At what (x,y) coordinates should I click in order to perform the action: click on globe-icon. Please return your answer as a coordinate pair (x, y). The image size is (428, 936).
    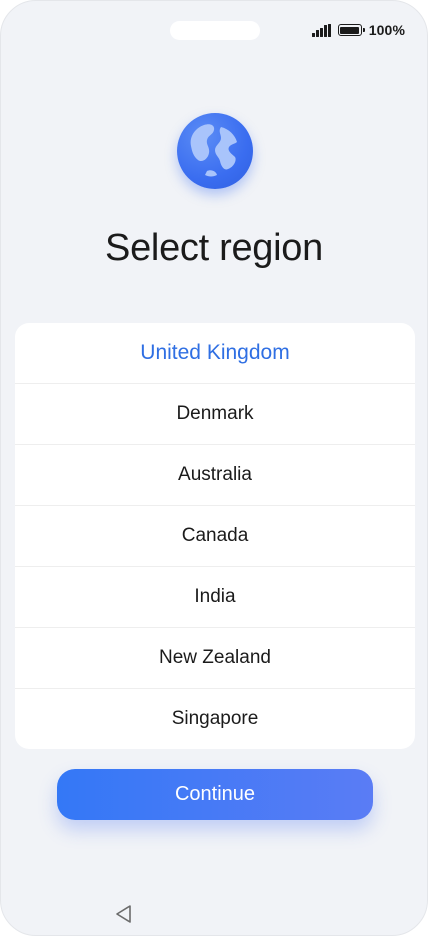
    Looking at the image, I should click on (215, 151).